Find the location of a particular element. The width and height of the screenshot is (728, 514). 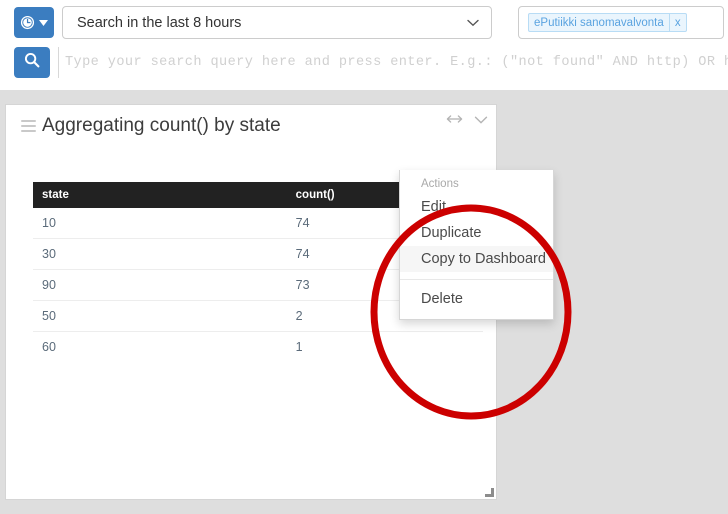

stream-filter-chip-label: ePutiikki sanomavalvonta is located at coordinates (599, 22).